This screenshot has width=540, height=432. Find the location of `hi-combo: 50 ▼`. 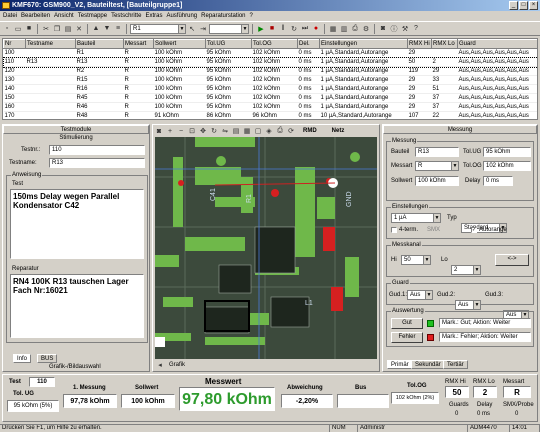

hi-combo: 50 ▼ is located at coordinates (416, 260).